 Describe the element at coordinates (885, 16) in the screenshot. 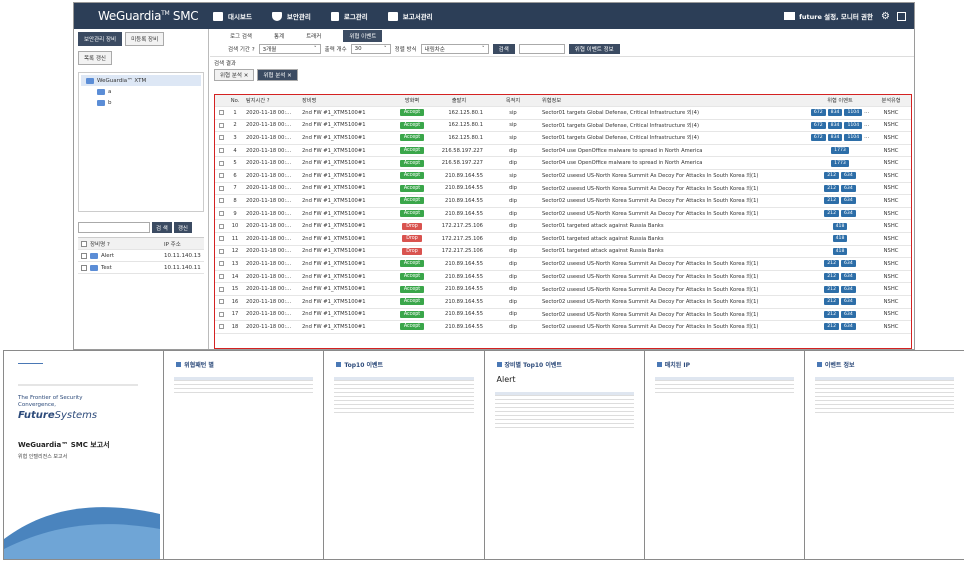

I see `gear-icon: ⚙` at that location.